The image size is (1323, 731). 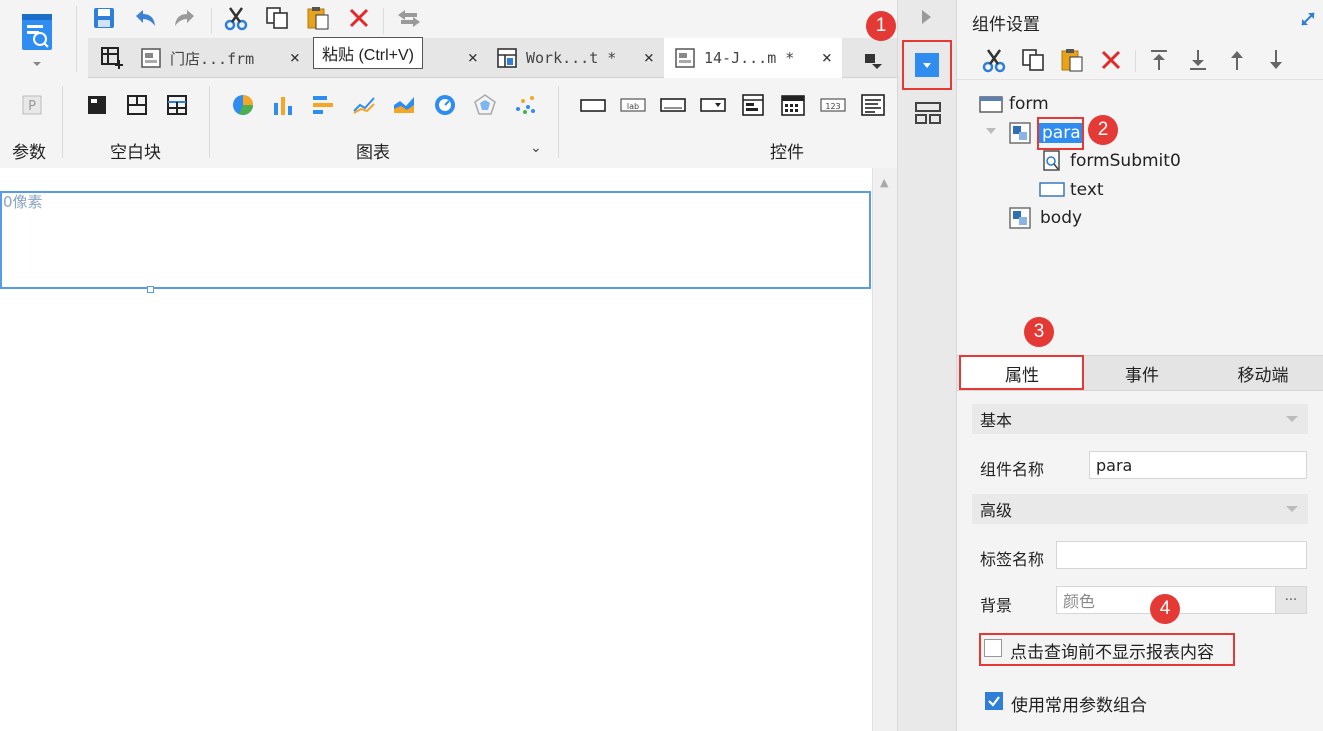 I want to click on tree-delete-button, so click(x=1111, y=60).